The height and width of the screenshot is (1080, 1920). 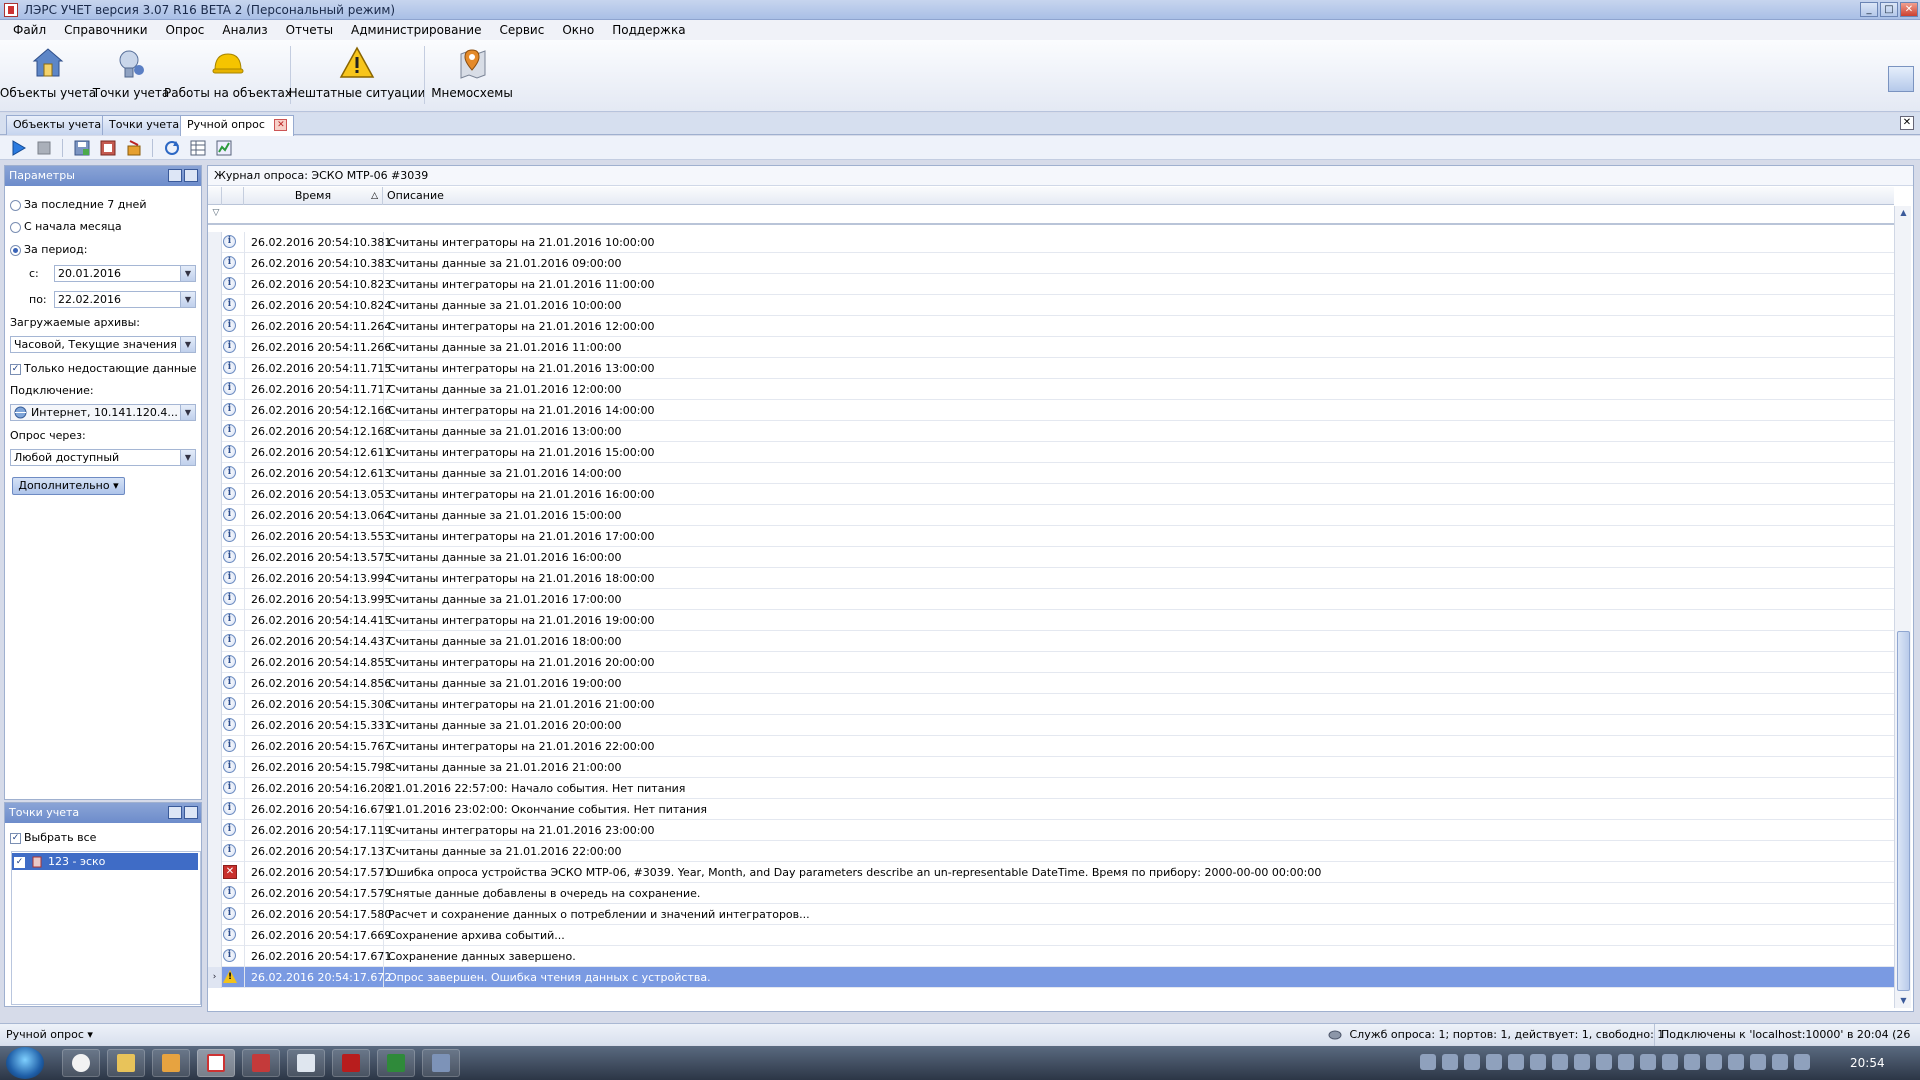 I want to click on close-panel-icon: ✕, so click(x=1907, y=123).